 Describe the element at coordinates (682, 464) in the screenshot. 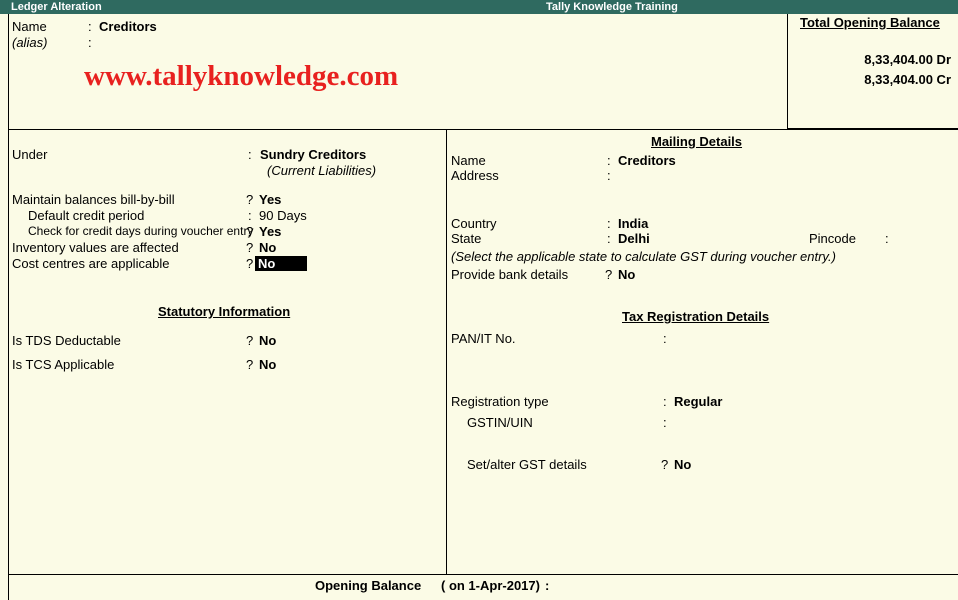

I see `gst-details-field: No` at that location.